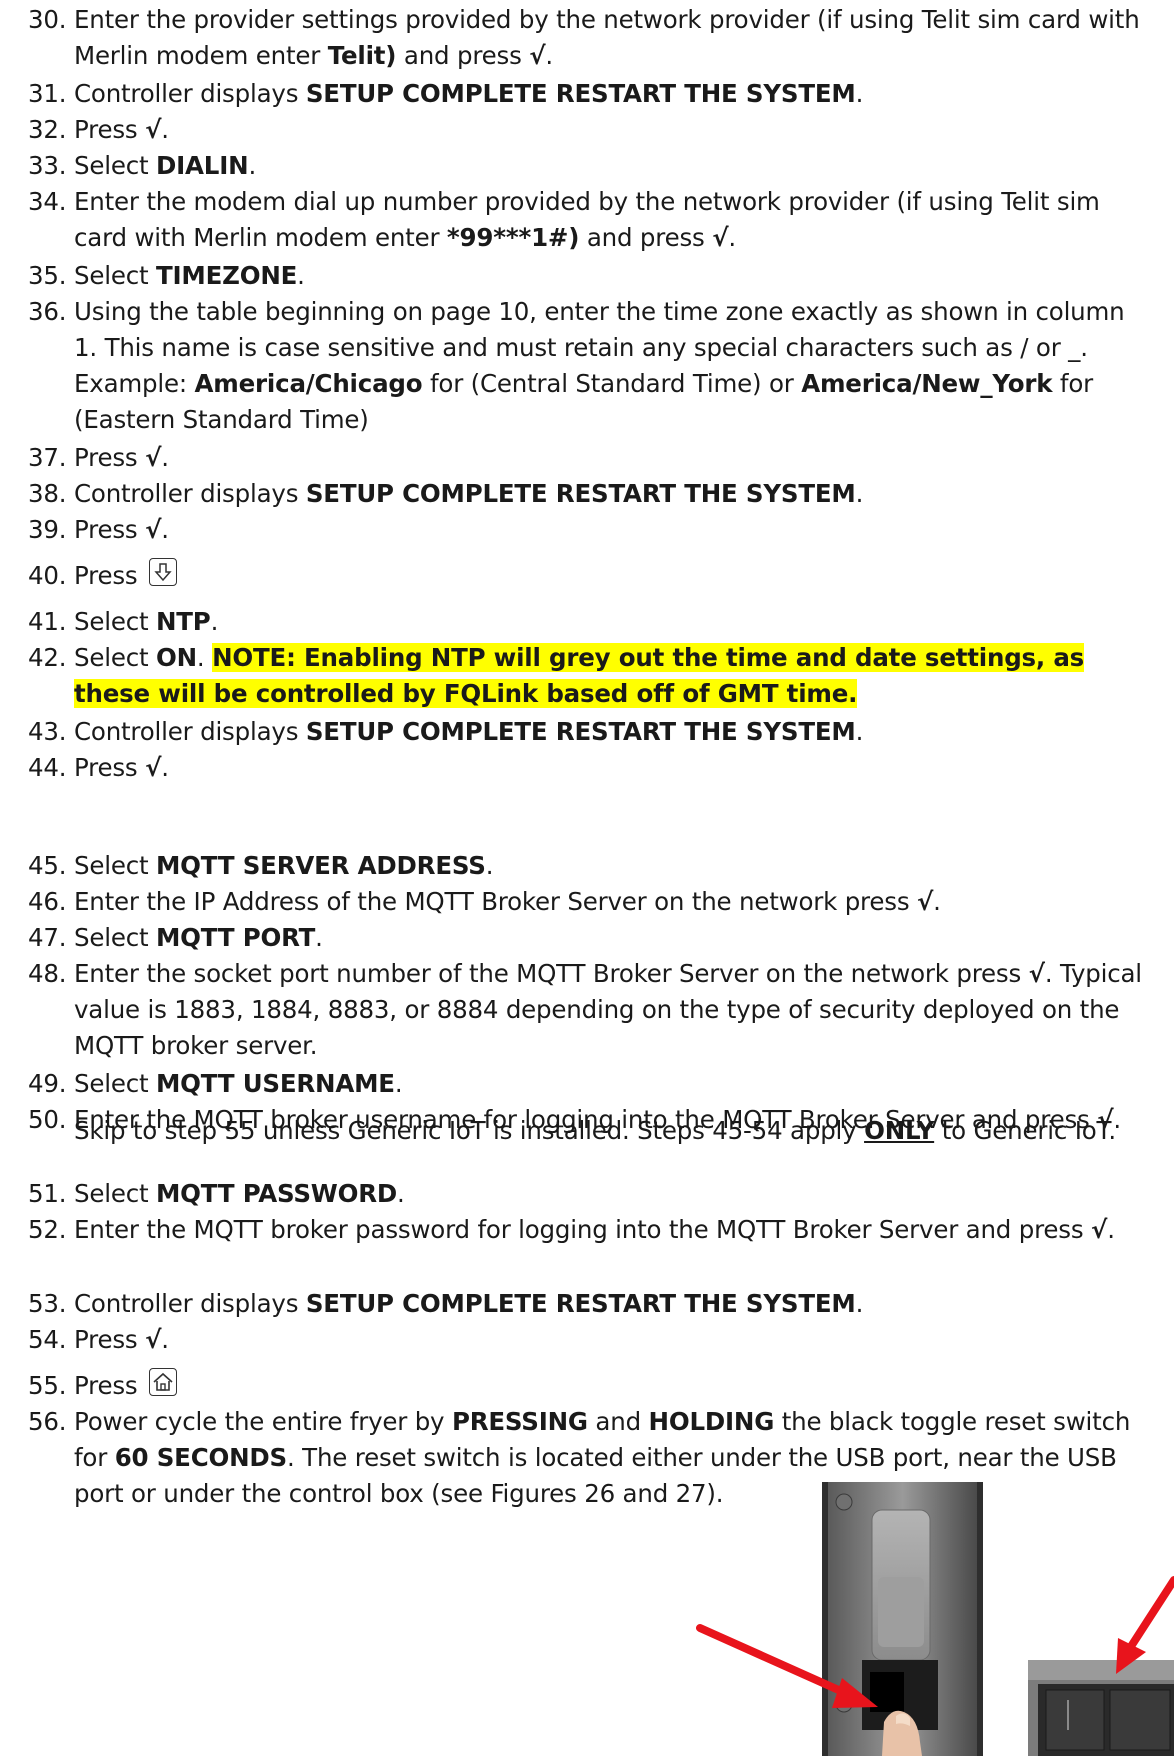 This screenshot has width=1174, height=1756. Describe the element at coordinates (47, 165) in the screenshot. I see `step-number: 33.` at that location.